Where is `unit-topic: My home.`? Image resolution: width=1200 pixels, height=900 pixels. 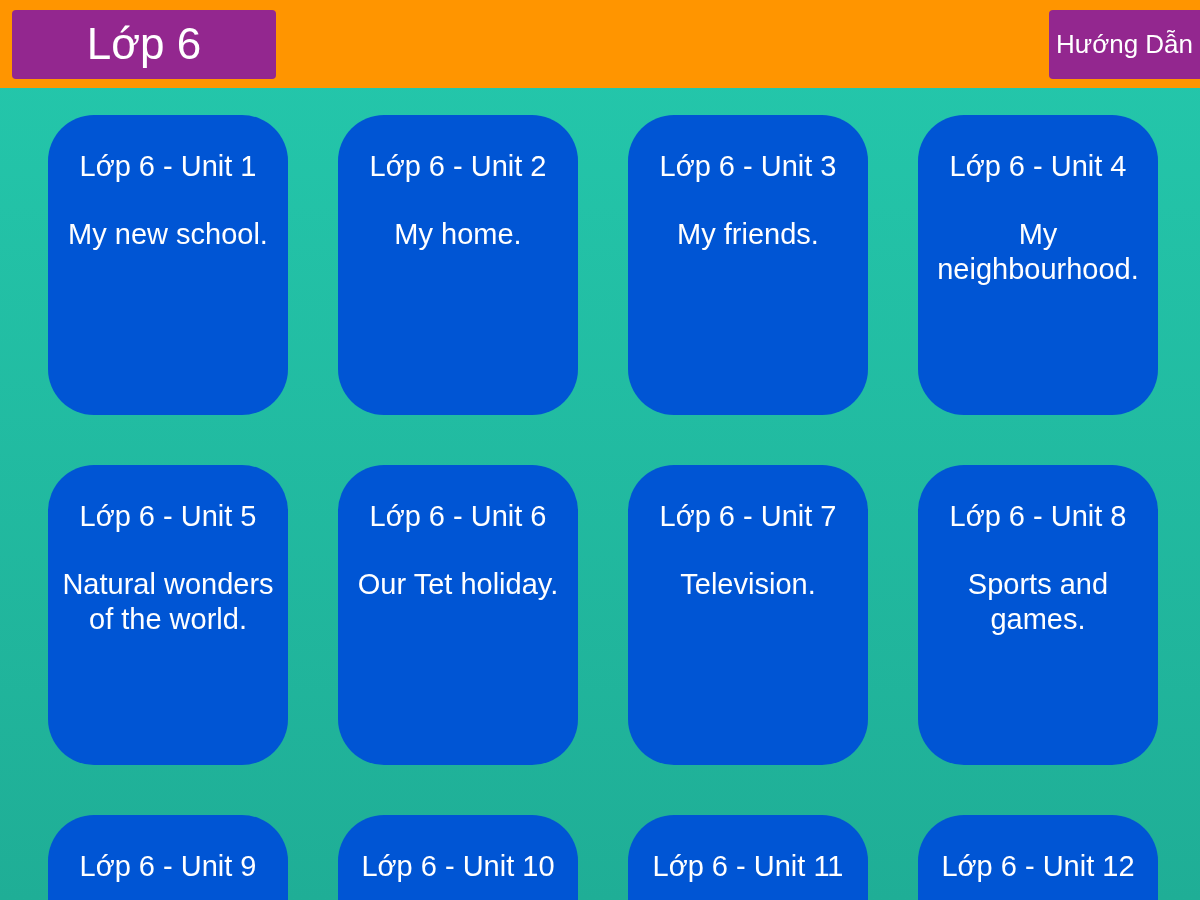
unit-topic: My home. is located at coordinates (458, 234).